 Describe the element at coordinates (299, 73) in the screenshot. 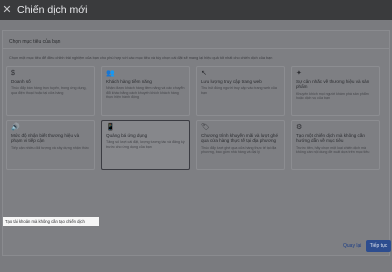

I see `sparkle-icon: ✦` at that location.